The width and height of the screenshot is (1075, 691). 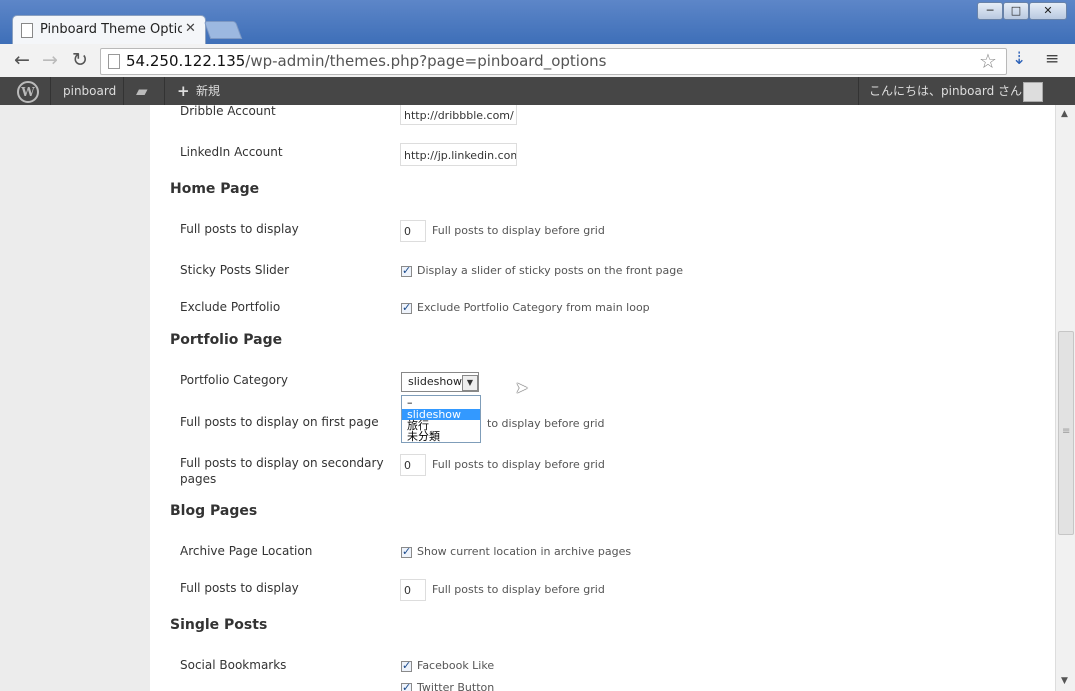 What do you see at coordinates (214, 511) in the screenshot?
I see `blog-pages-heading: Blog Pages` at bounding box center [214, 511].